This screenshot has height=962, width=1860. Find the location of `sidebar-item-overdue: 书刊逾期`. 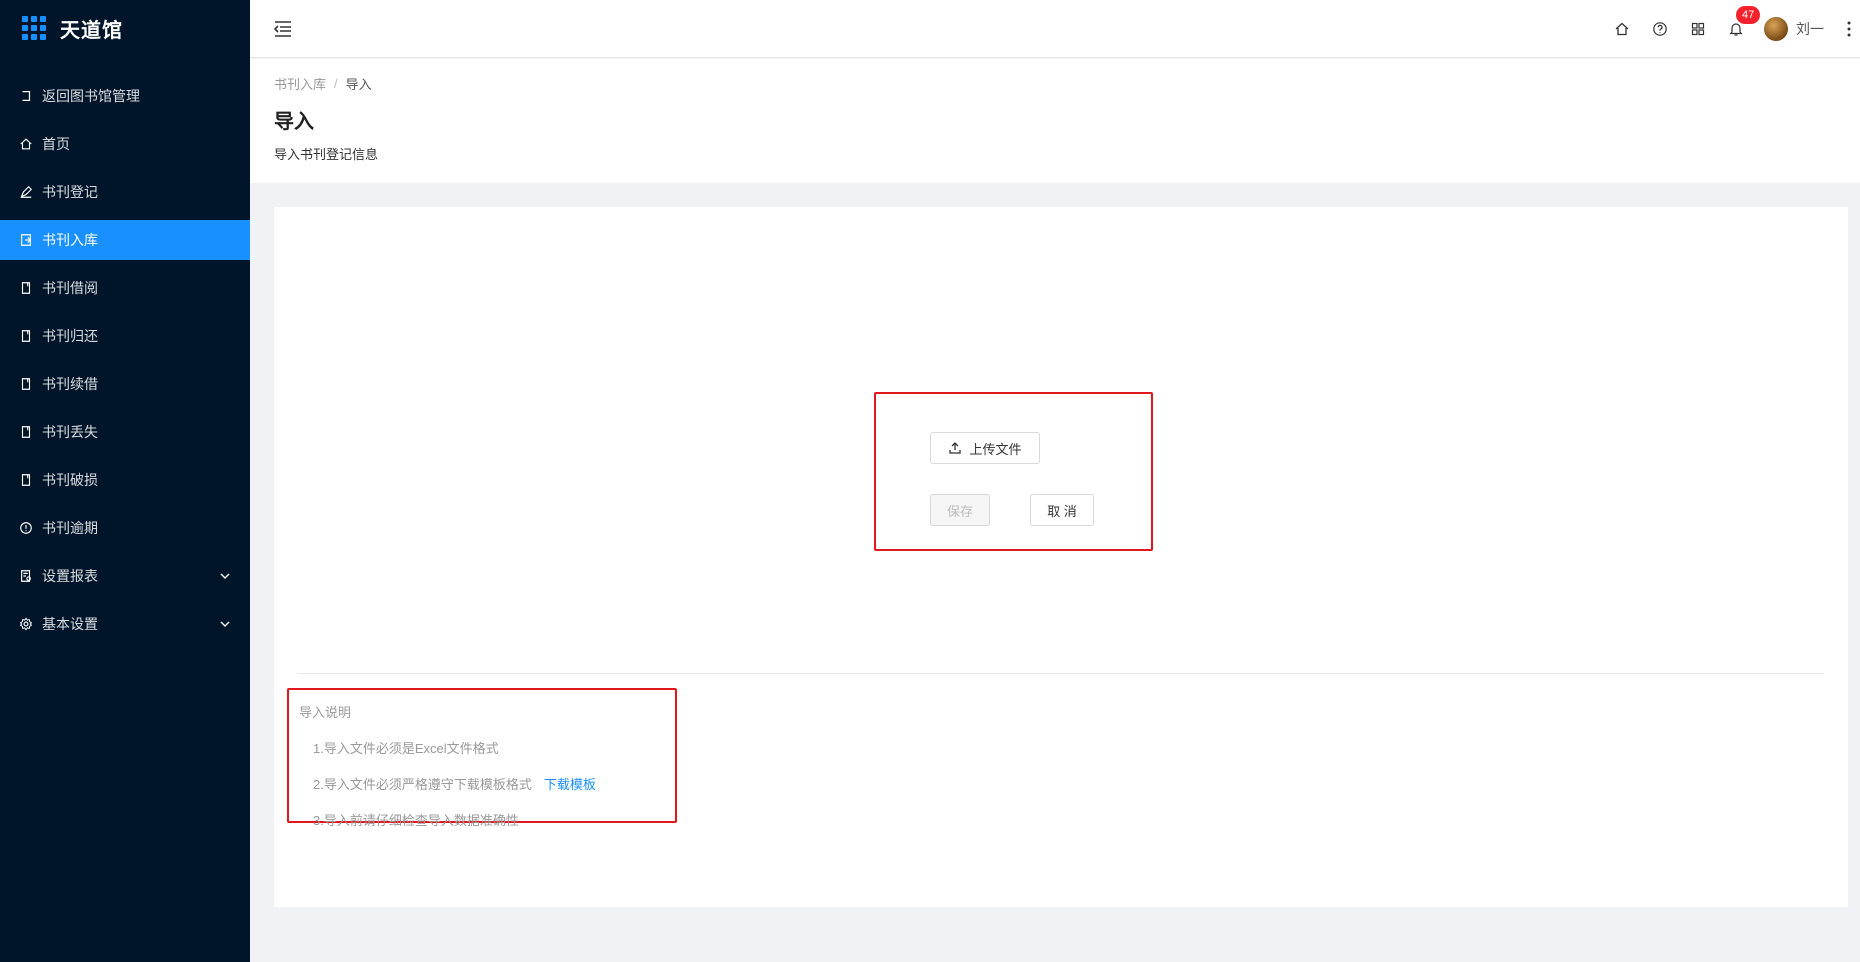

sidebar-item-overdue: 书刊逾期 is located at coordinates (125, 528).